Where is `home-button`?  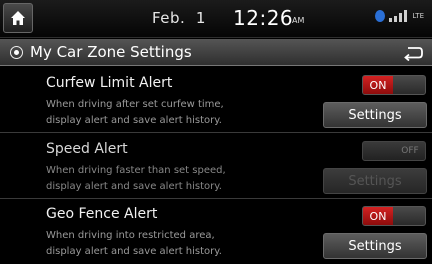
home-button is located at coordinates (18, 18).